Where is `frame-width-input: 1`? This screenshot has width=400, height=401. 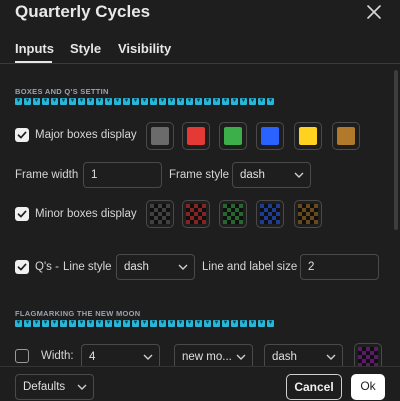 frame-width-input: 1 is located at coordinates (122, 175).